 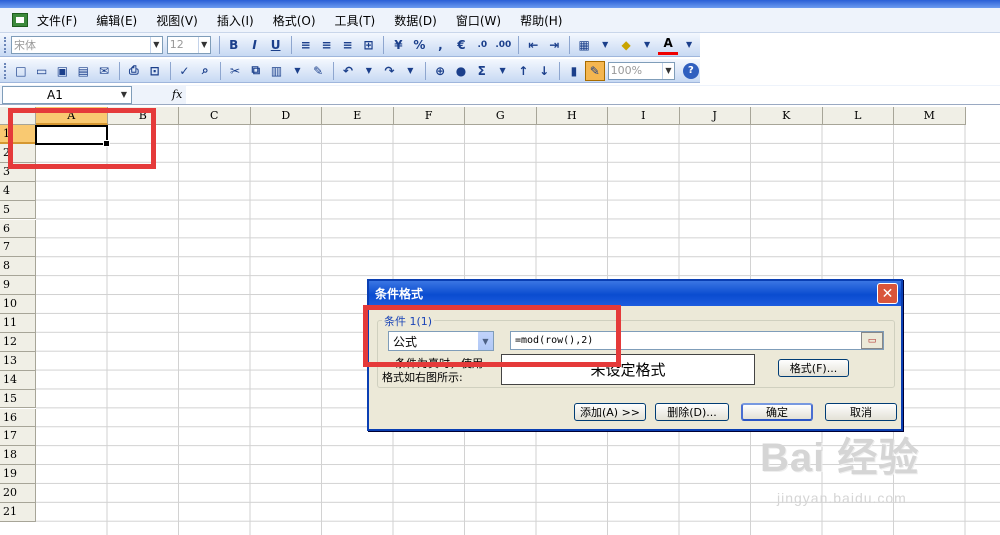 I want to click on open-folder-icon: ▭, so click(x=42, y=71).